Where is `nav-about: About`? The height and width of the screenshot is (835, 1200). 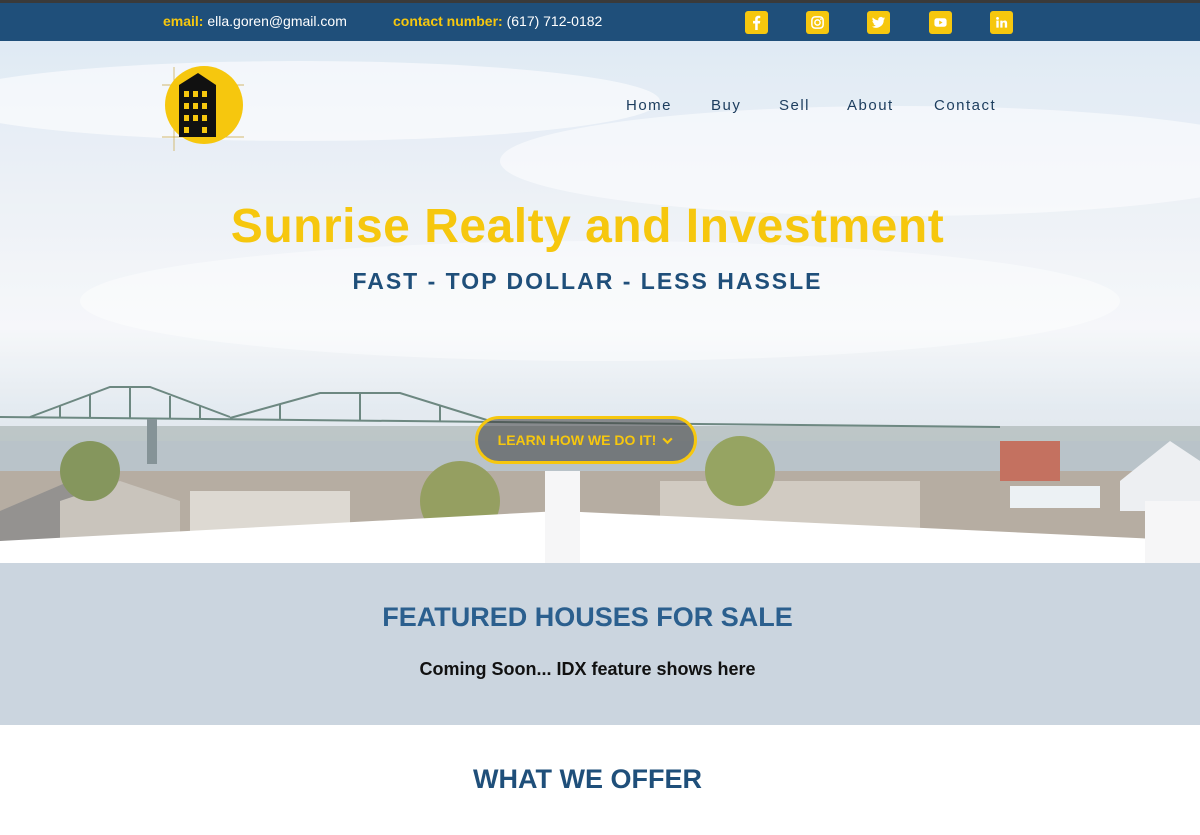
nav-about: About is located at coordinates (870, 107).